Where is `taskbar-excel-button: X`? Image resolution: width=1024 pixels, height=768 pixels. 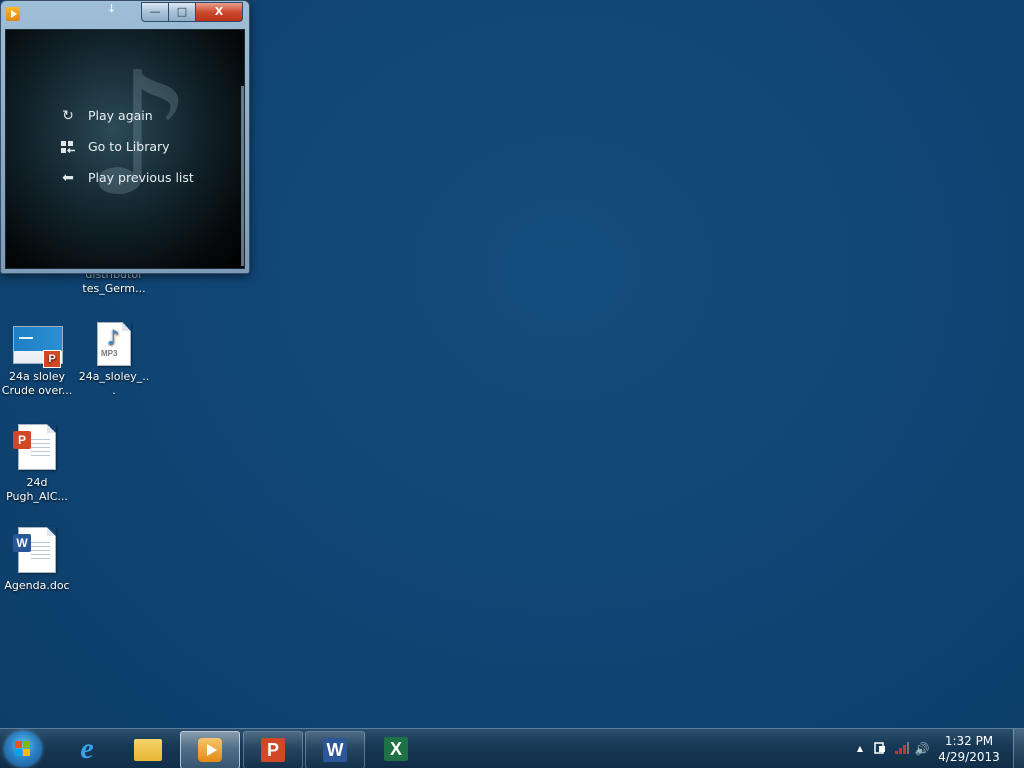
taskbar-excel-button: X is located at coordinates (396, 749).